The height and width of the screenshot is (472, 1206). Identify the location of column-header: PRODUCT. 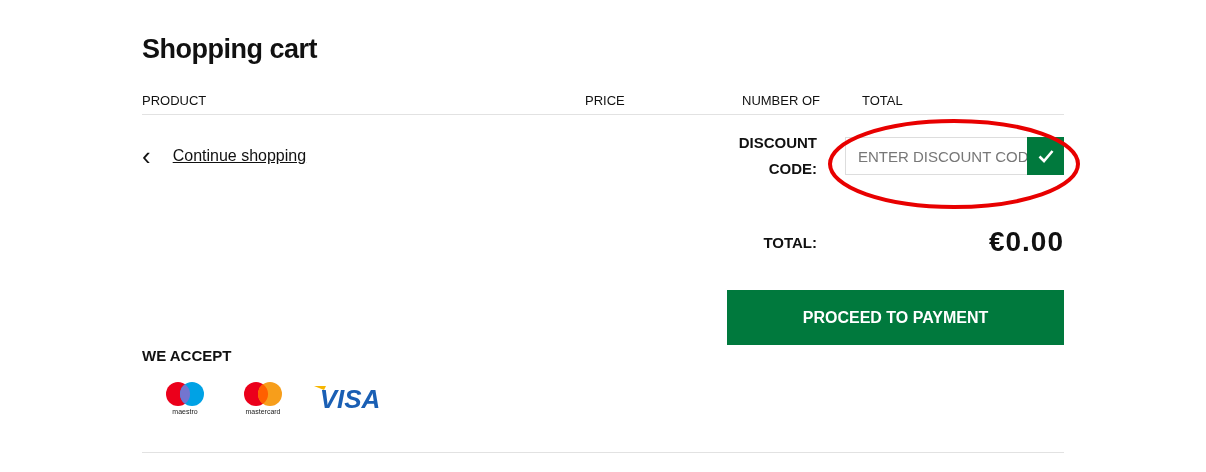
(175, 100).